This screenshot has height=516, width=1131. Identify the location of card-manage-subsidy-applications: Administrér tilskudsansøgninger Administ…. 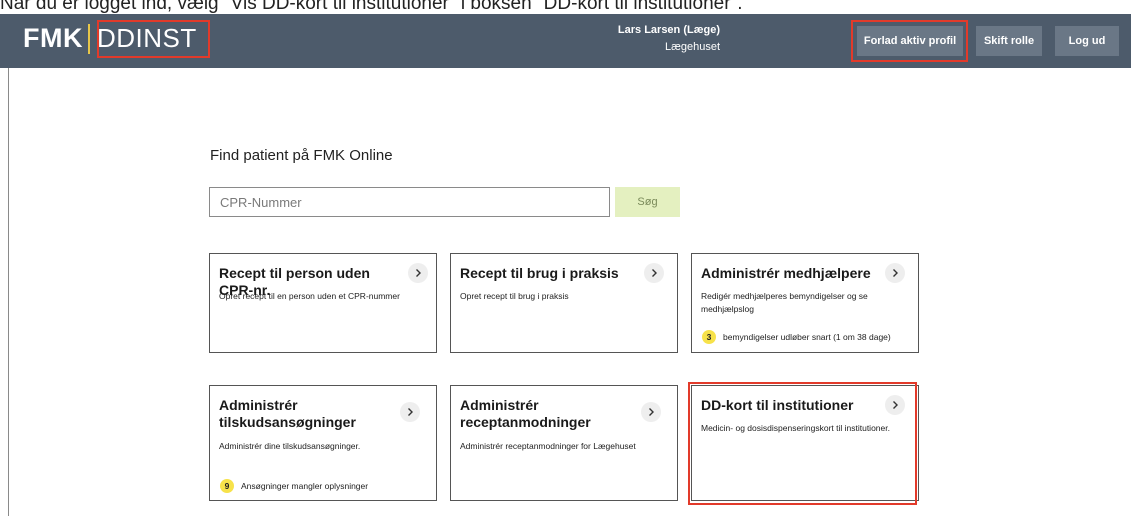
(323, 443).